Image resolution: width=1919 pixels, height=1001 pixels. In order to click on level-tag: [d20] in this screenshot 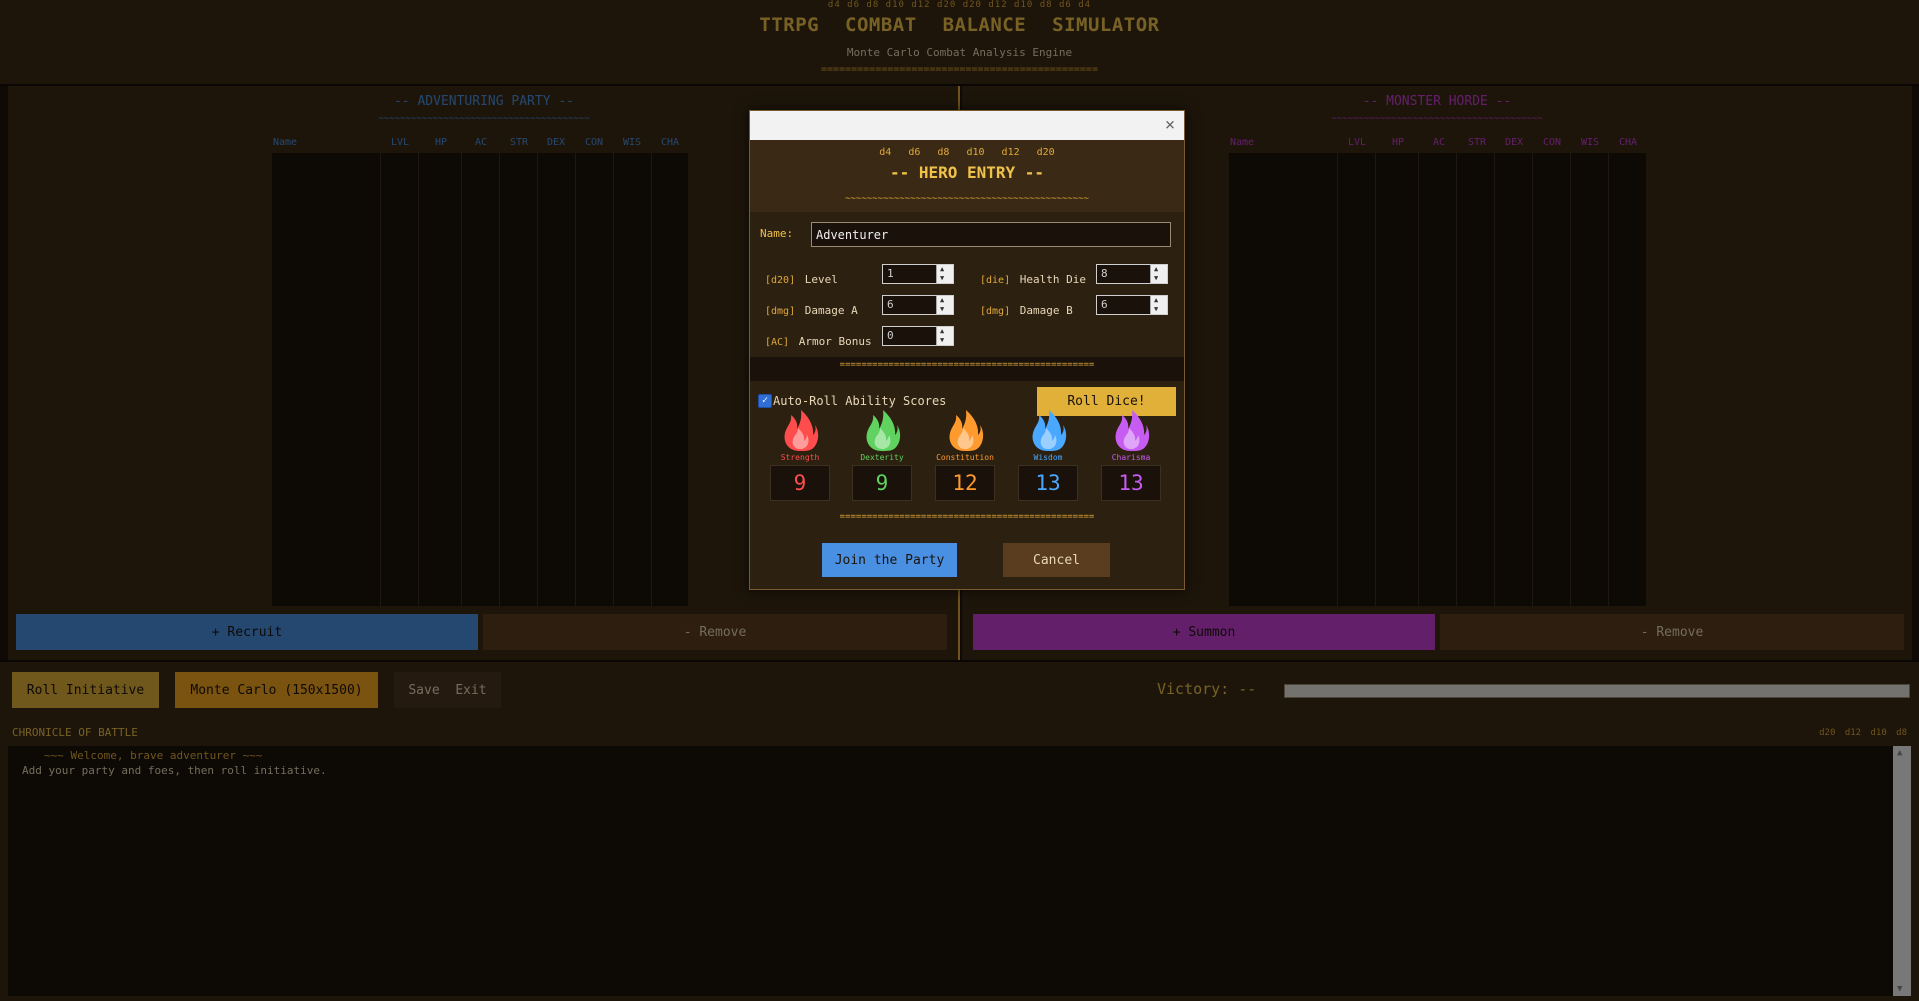, I will do `click(780, 280)`.